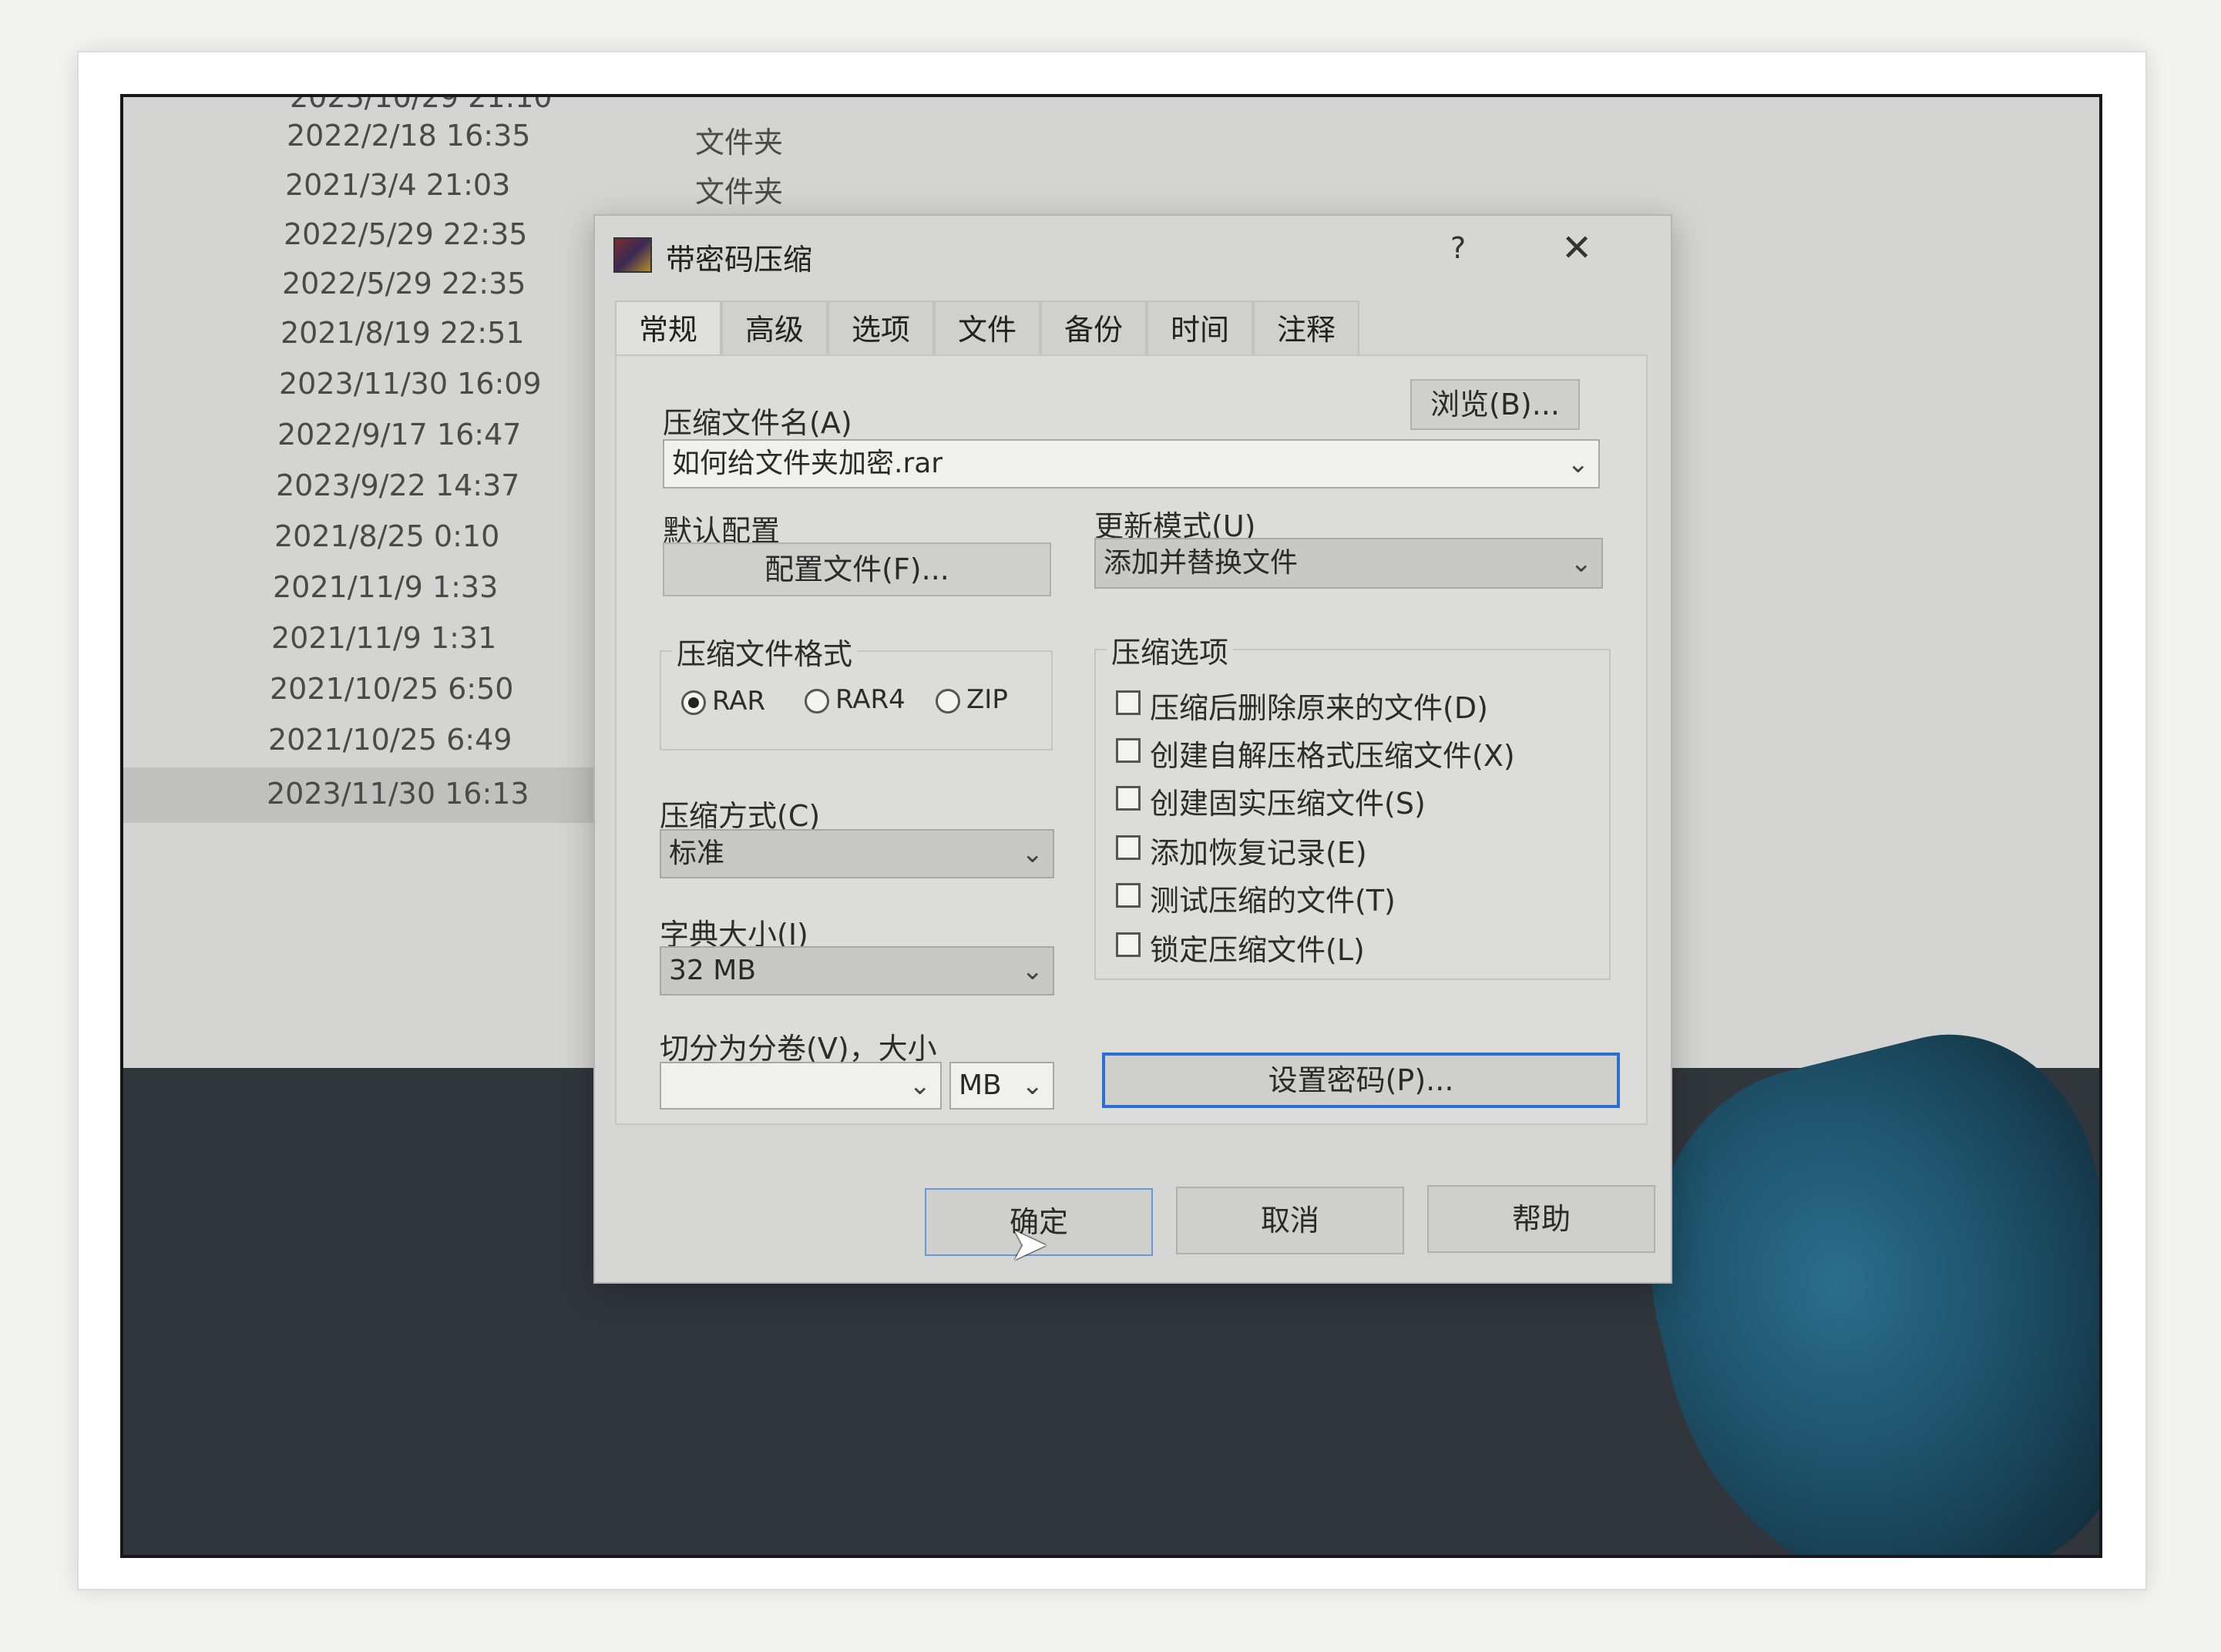 Image resolution: width=2221 pixels, height=1652 pixels. I want to click on list-item-date: 2021/8/25 0:10, so click(387, 536).